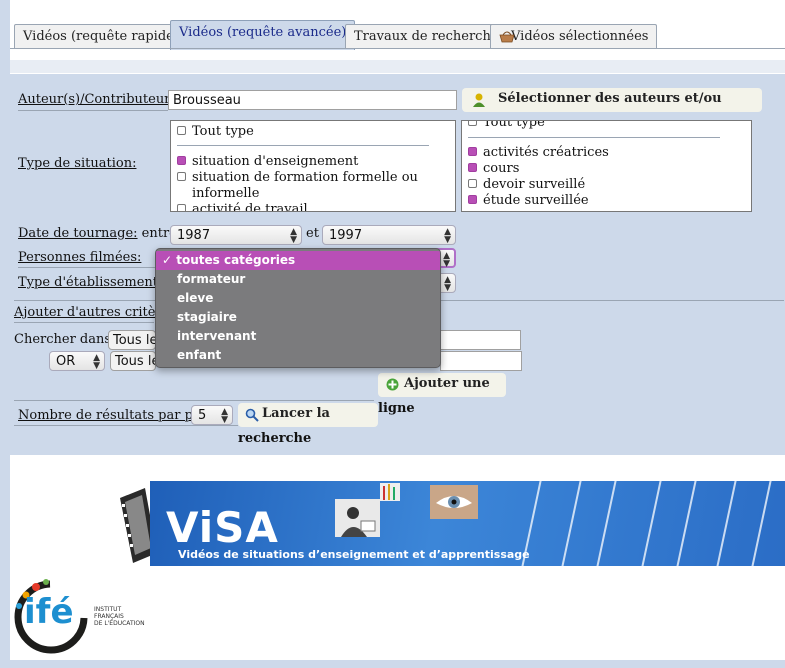 The image size is (785, 668). What do you see at coordinates (242, 206) in the screenshot?
I see `list-item: activité de travail` at bounding box center [242, 206].